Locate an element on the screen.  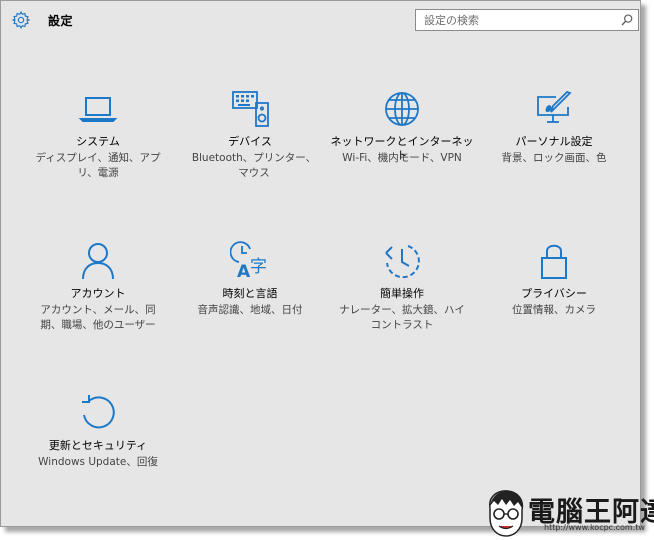
tile-personalization: パーソナル設定 背景、ロック画面、色 is located at coordinates (554, 139).